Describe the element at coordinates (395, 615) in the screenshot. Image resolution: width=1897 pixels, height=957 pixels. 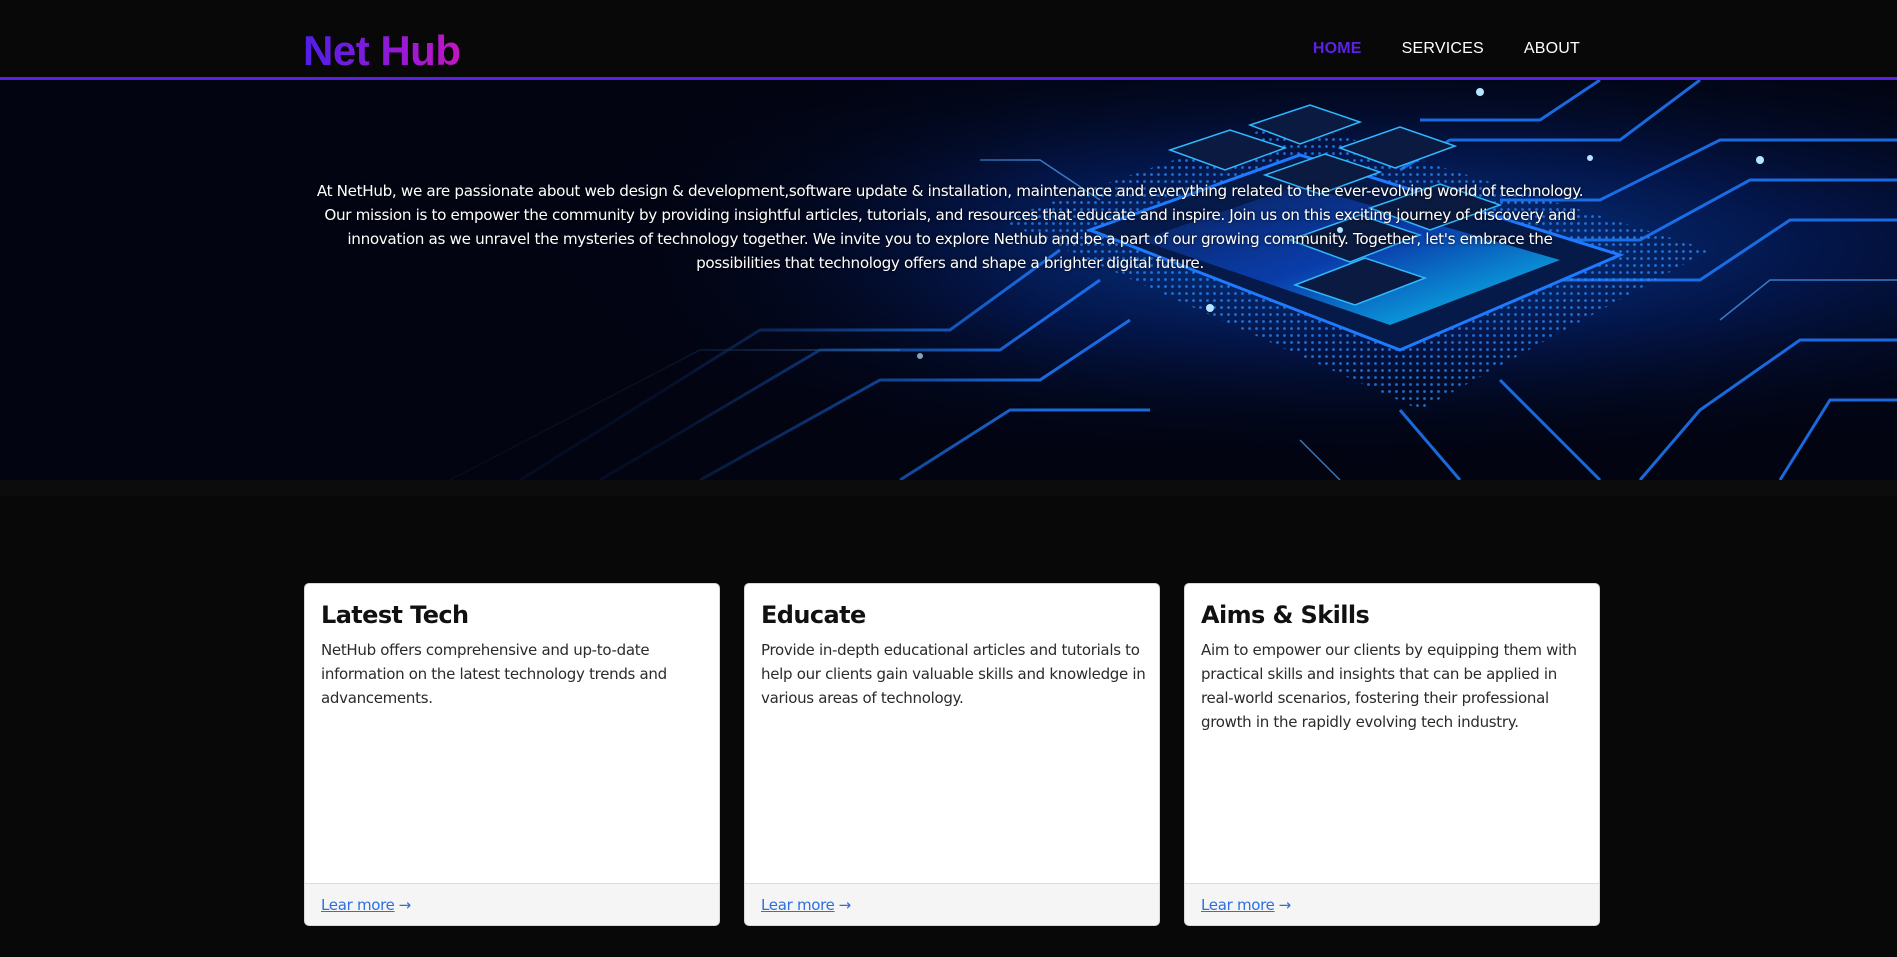
I see `card-title: Latest Tech` at that location.